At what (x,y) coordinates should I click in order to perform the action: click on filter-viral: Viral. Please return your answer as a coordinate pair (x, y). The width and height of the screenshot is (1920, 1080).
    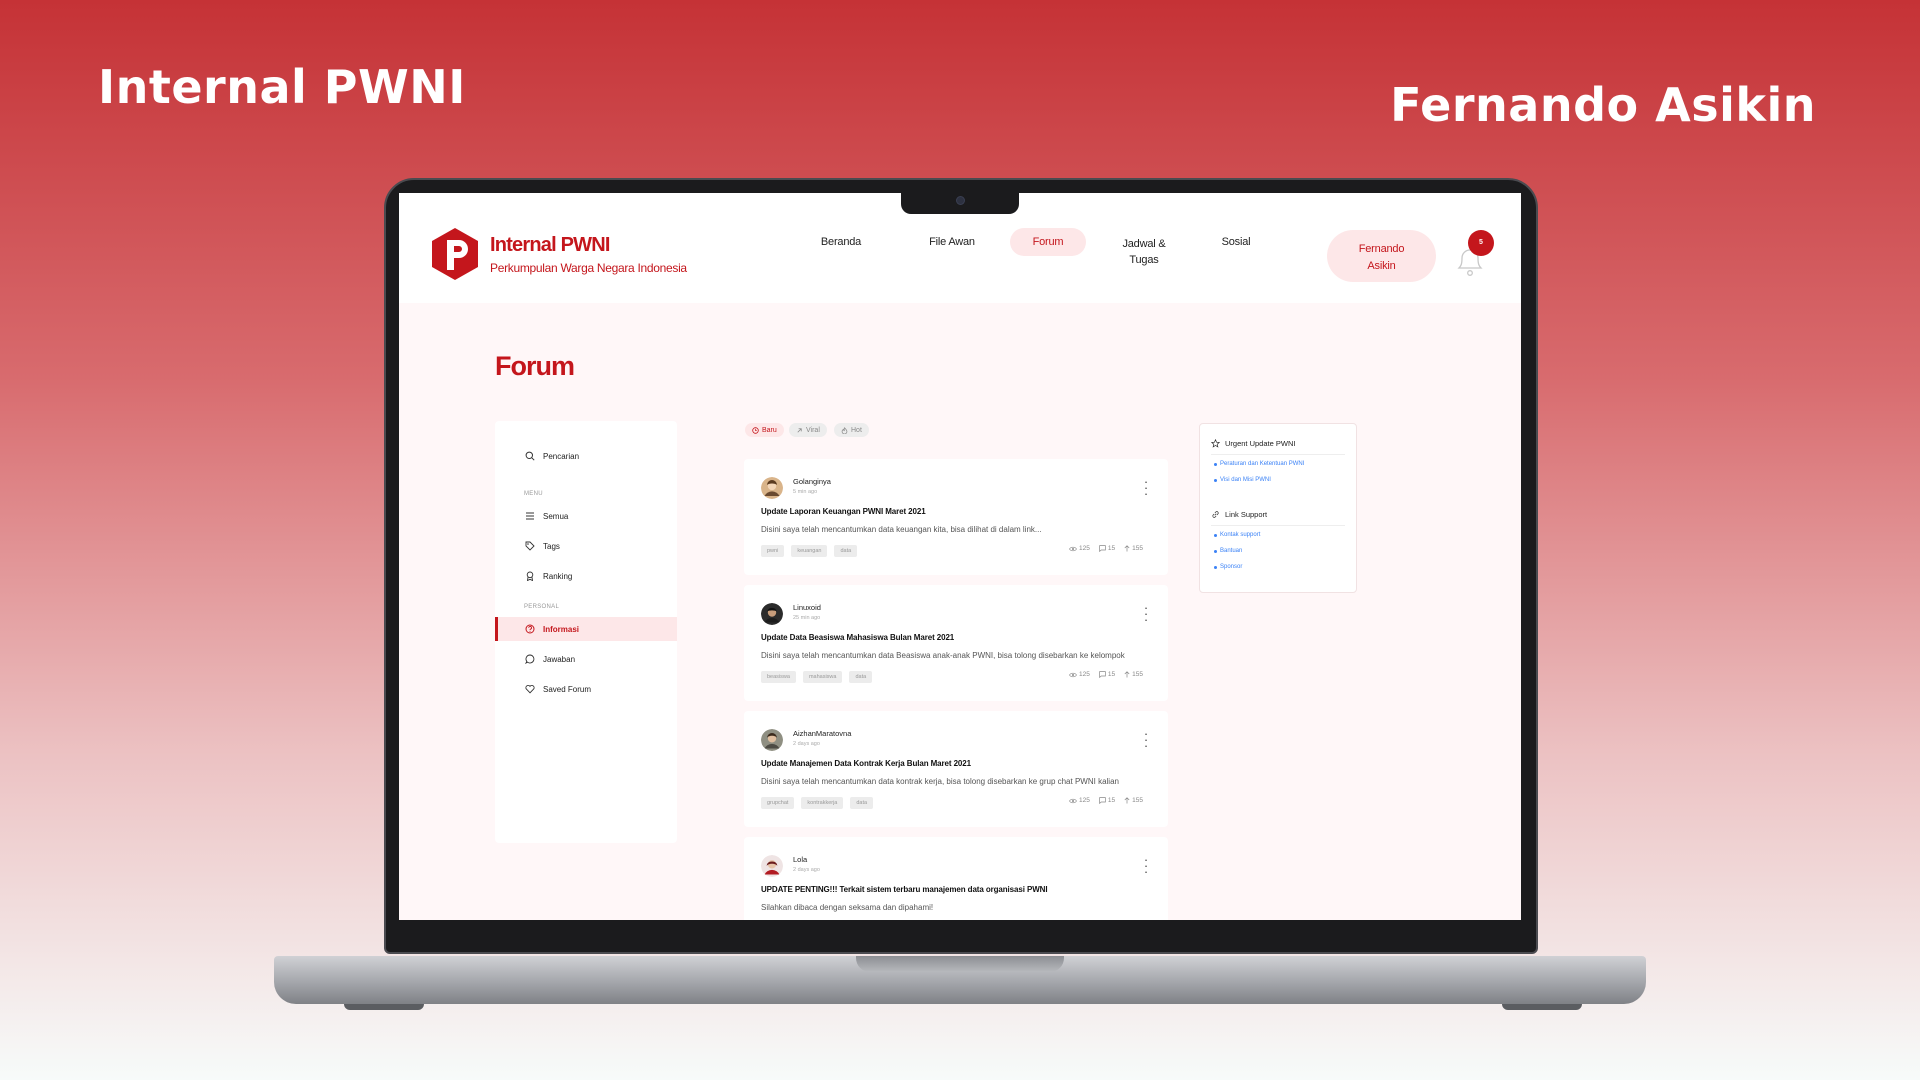
    Looking at the image, I should click on (808, 430).